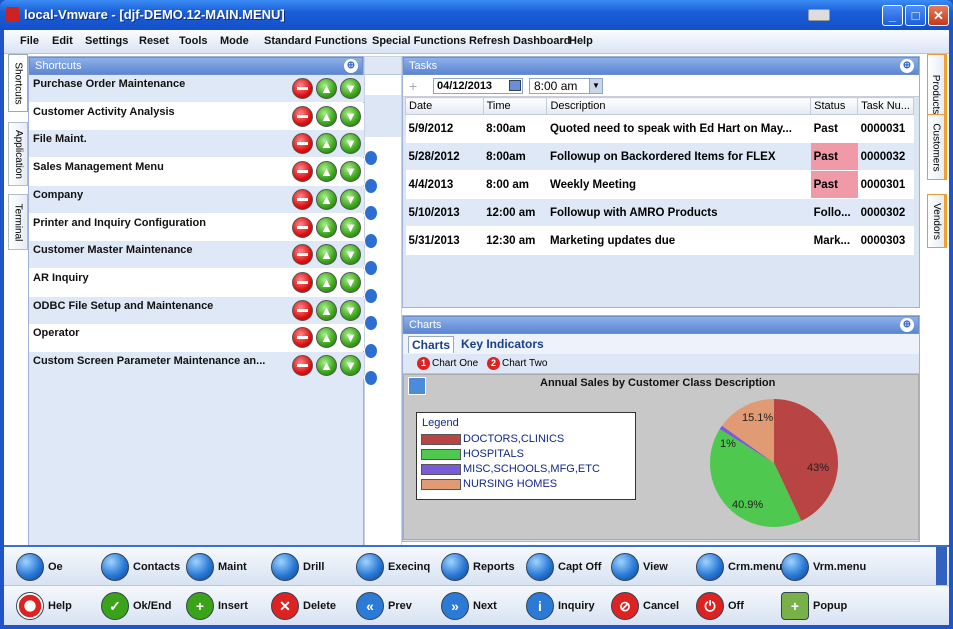 Image resolution: width=953 pixels, height=629 pixels. Describe the element at coordinates (469, 606) in the screenshot. I see `next-button: » Next` at that location.